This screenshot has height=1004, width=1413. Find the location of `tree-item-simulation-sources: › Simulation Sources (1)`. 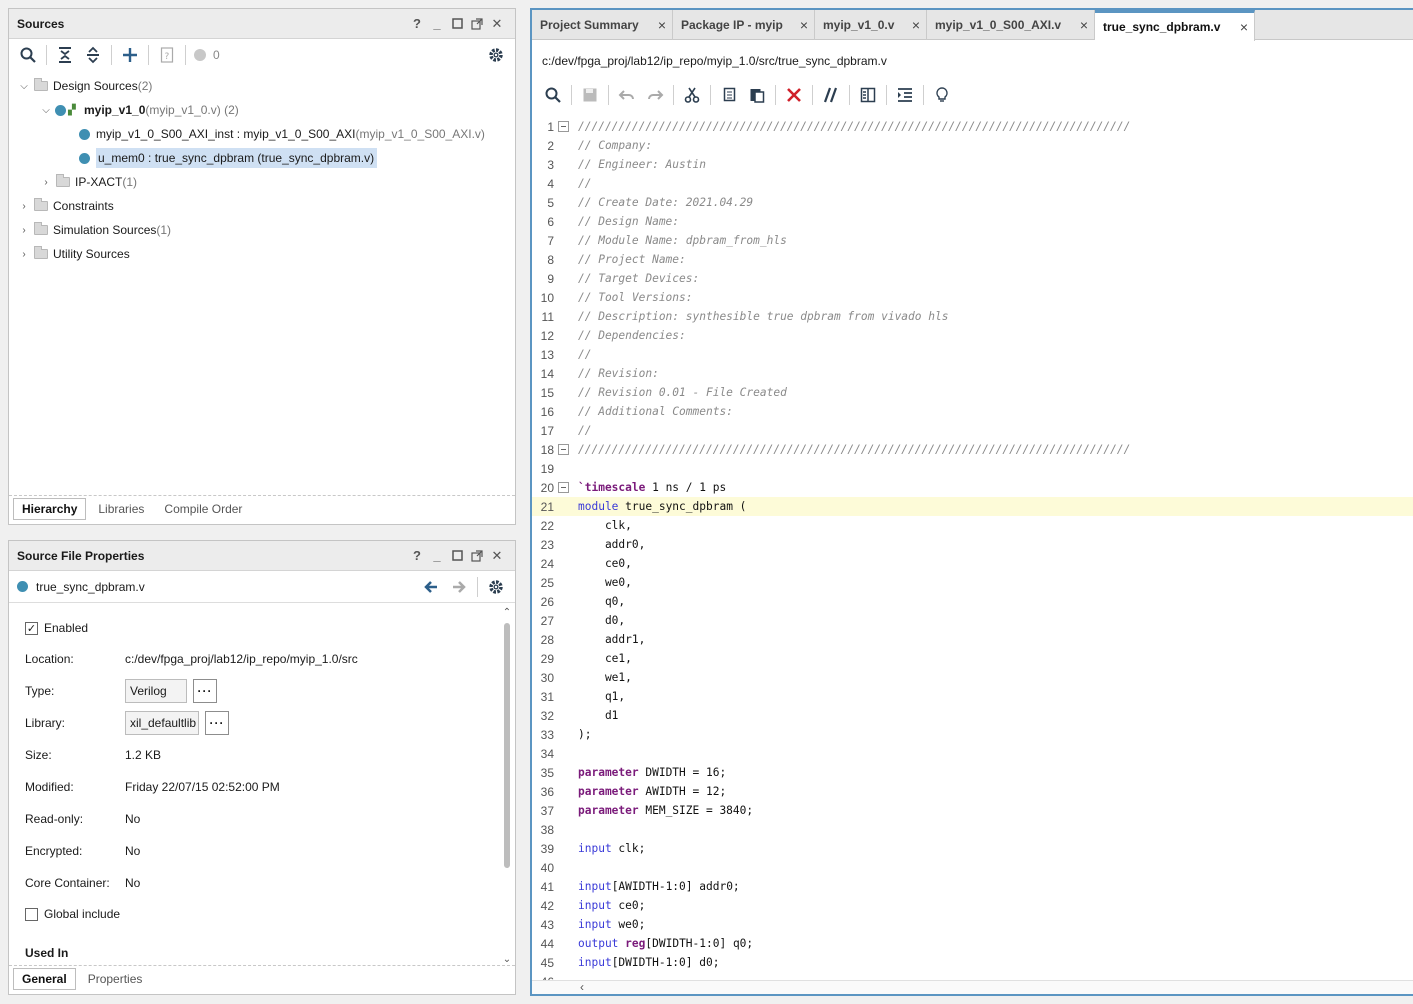

tree-item-simulation-sources: › Simulation Sources (1) is located at coordinates (94, 230).